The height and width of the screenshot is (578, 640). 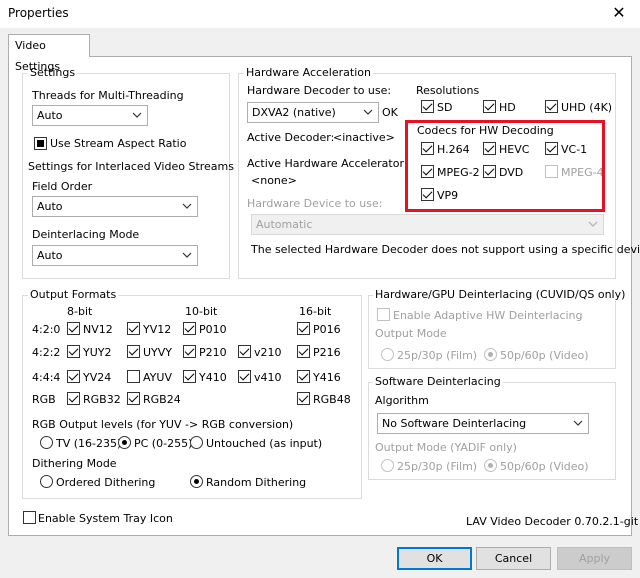 What do you see at coordinates (303, 351) in the screenshot?
I see `format-p216-checkbox` at bounding box center [303, 351].